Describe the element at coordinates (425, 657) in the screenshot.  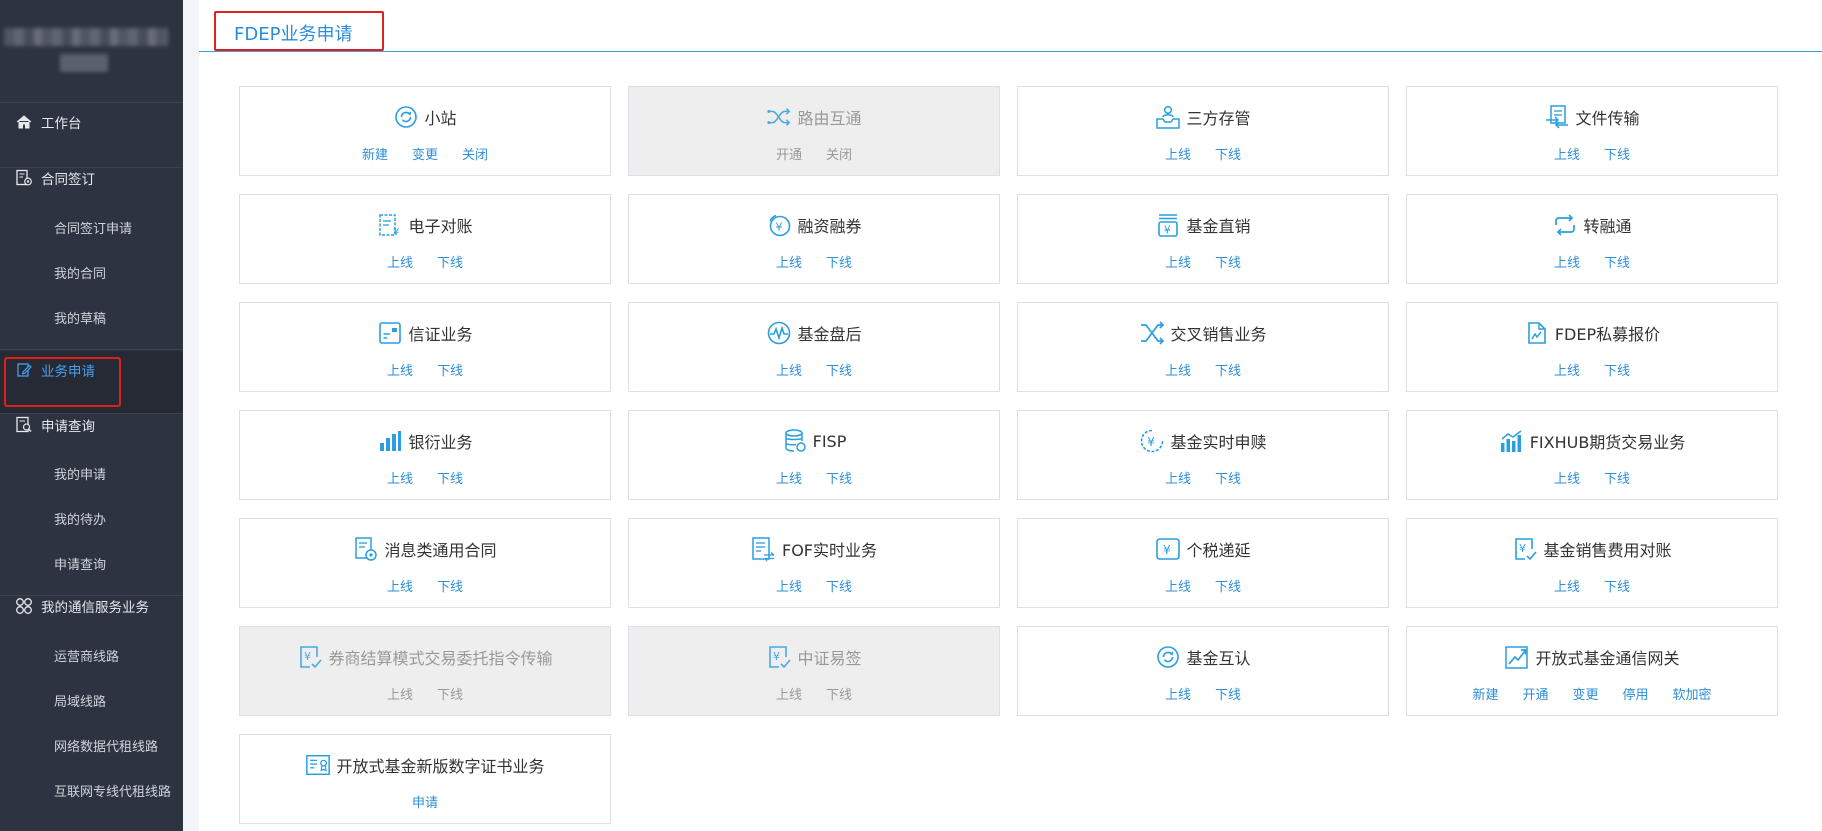
I see `card-header: ¥ 券商结算模式交易委托指令传输` at that location.